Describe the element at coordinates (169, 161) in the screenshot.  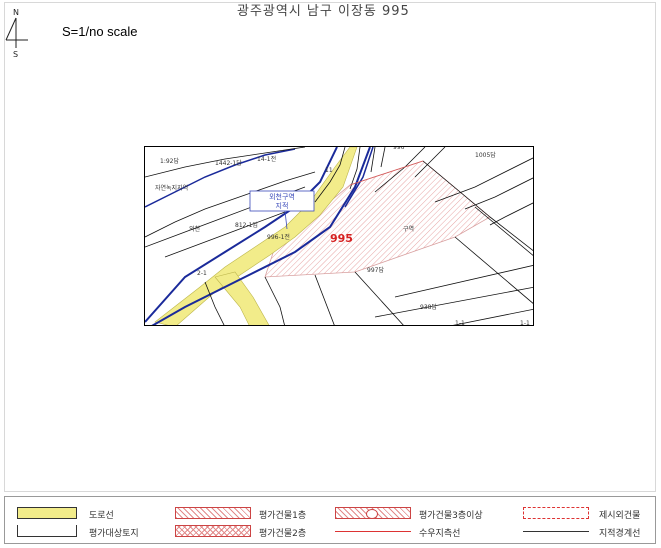
I see `parcel-label: 1:92답` at that location.